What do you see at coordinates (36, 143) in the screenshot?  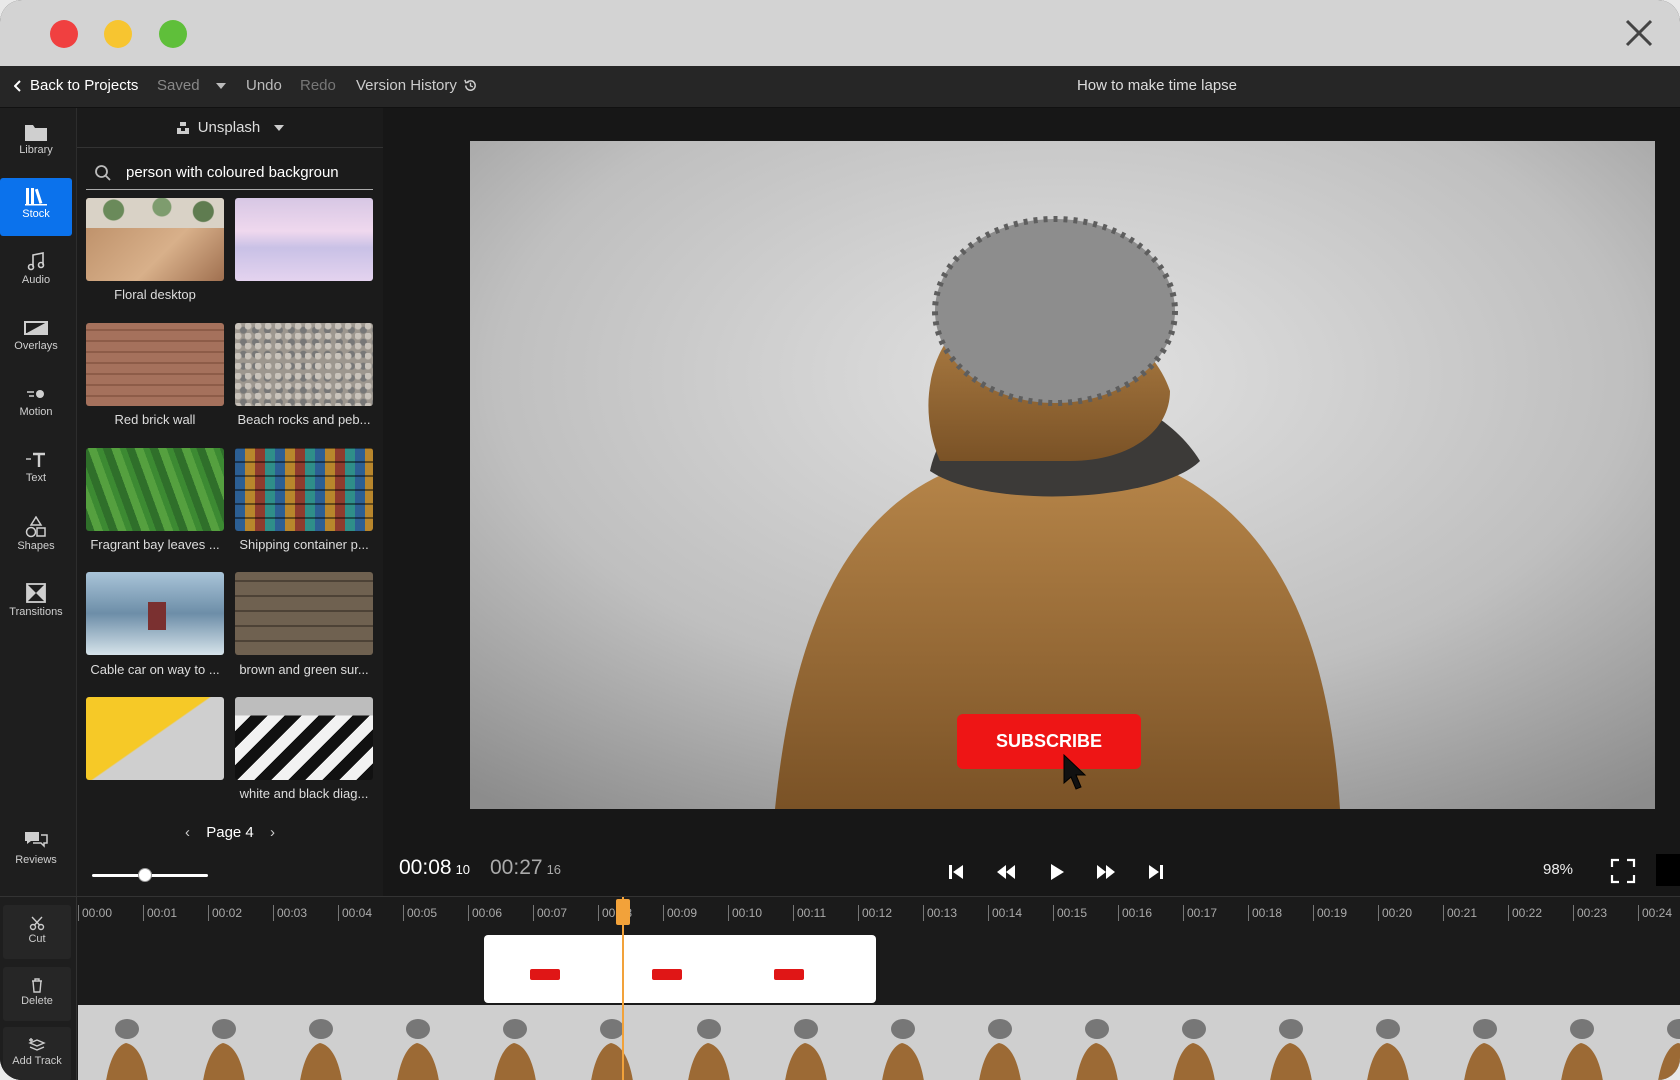 I see `nav-library: Library` at bounding box center [36, 143].